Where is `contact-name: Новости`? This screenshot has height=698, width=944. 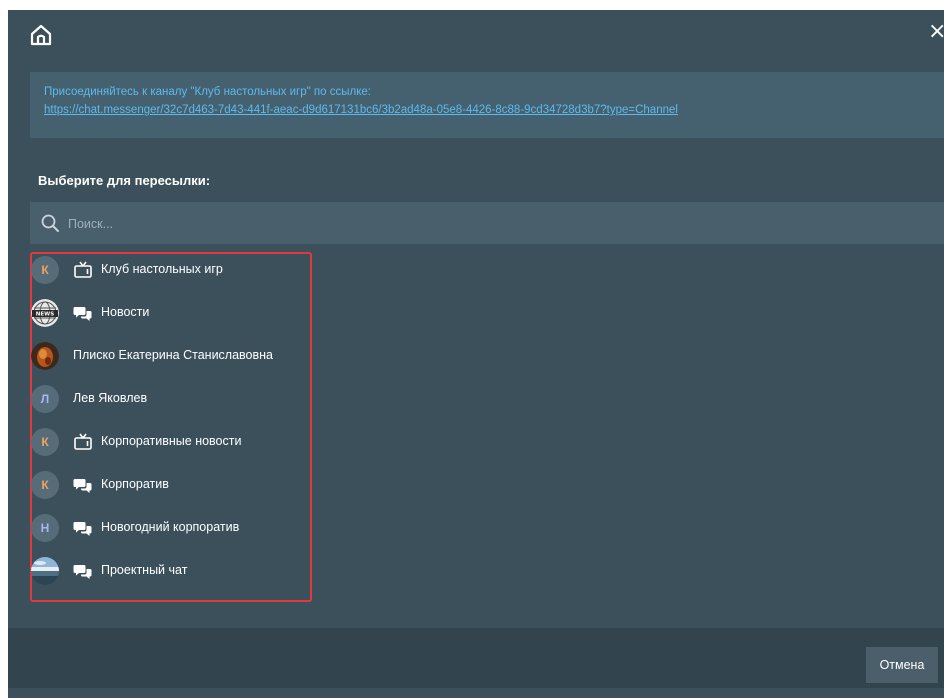 contact-name: Новости is located at coordinates (125, 312).